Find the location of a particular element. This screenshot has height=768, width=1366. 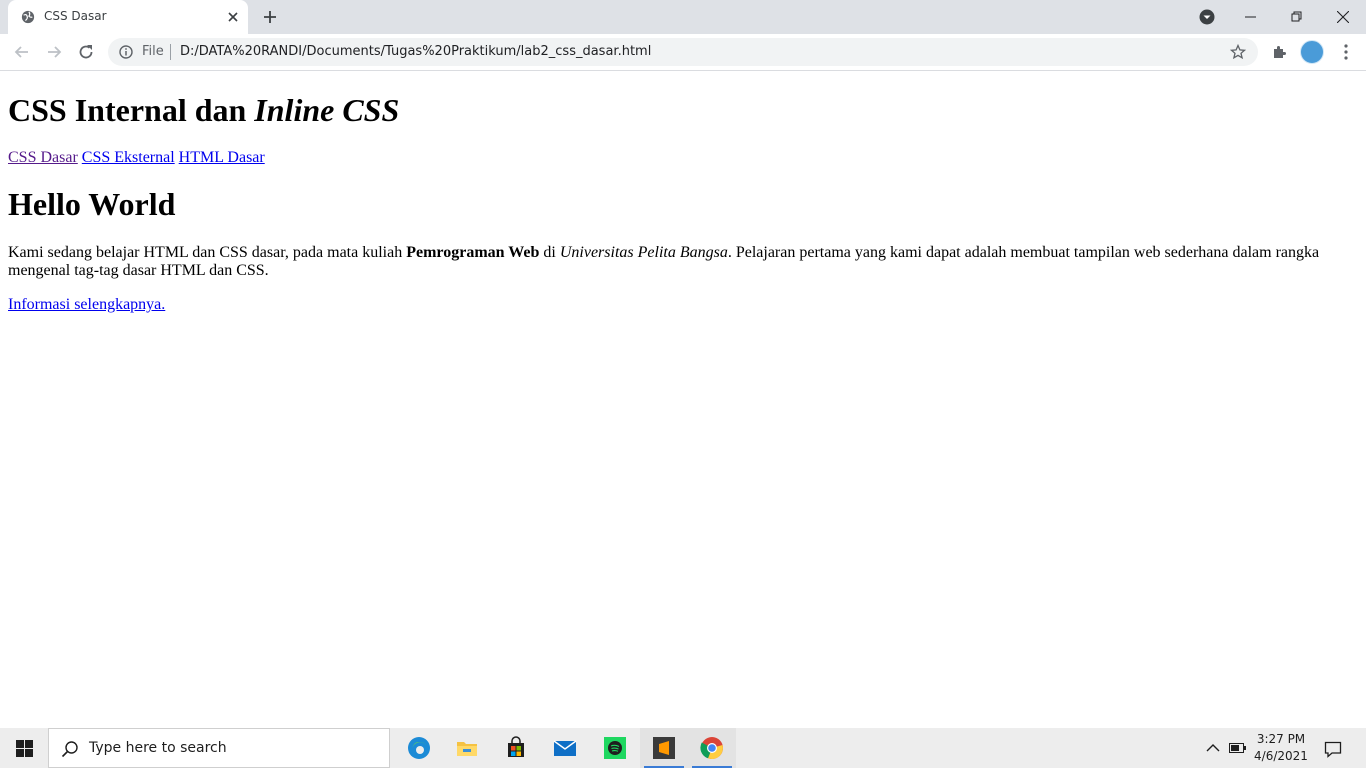

avatar is located at coordinates (1312, 52).